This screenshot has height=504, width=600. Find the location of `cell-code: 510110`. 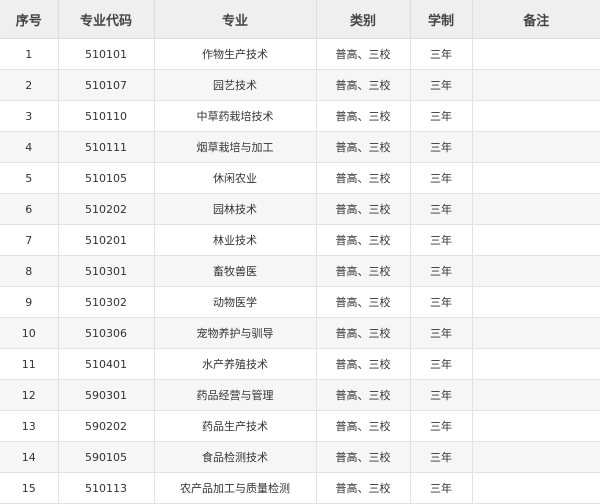

cell-code: 510110 is located at coordinates (106, 116).